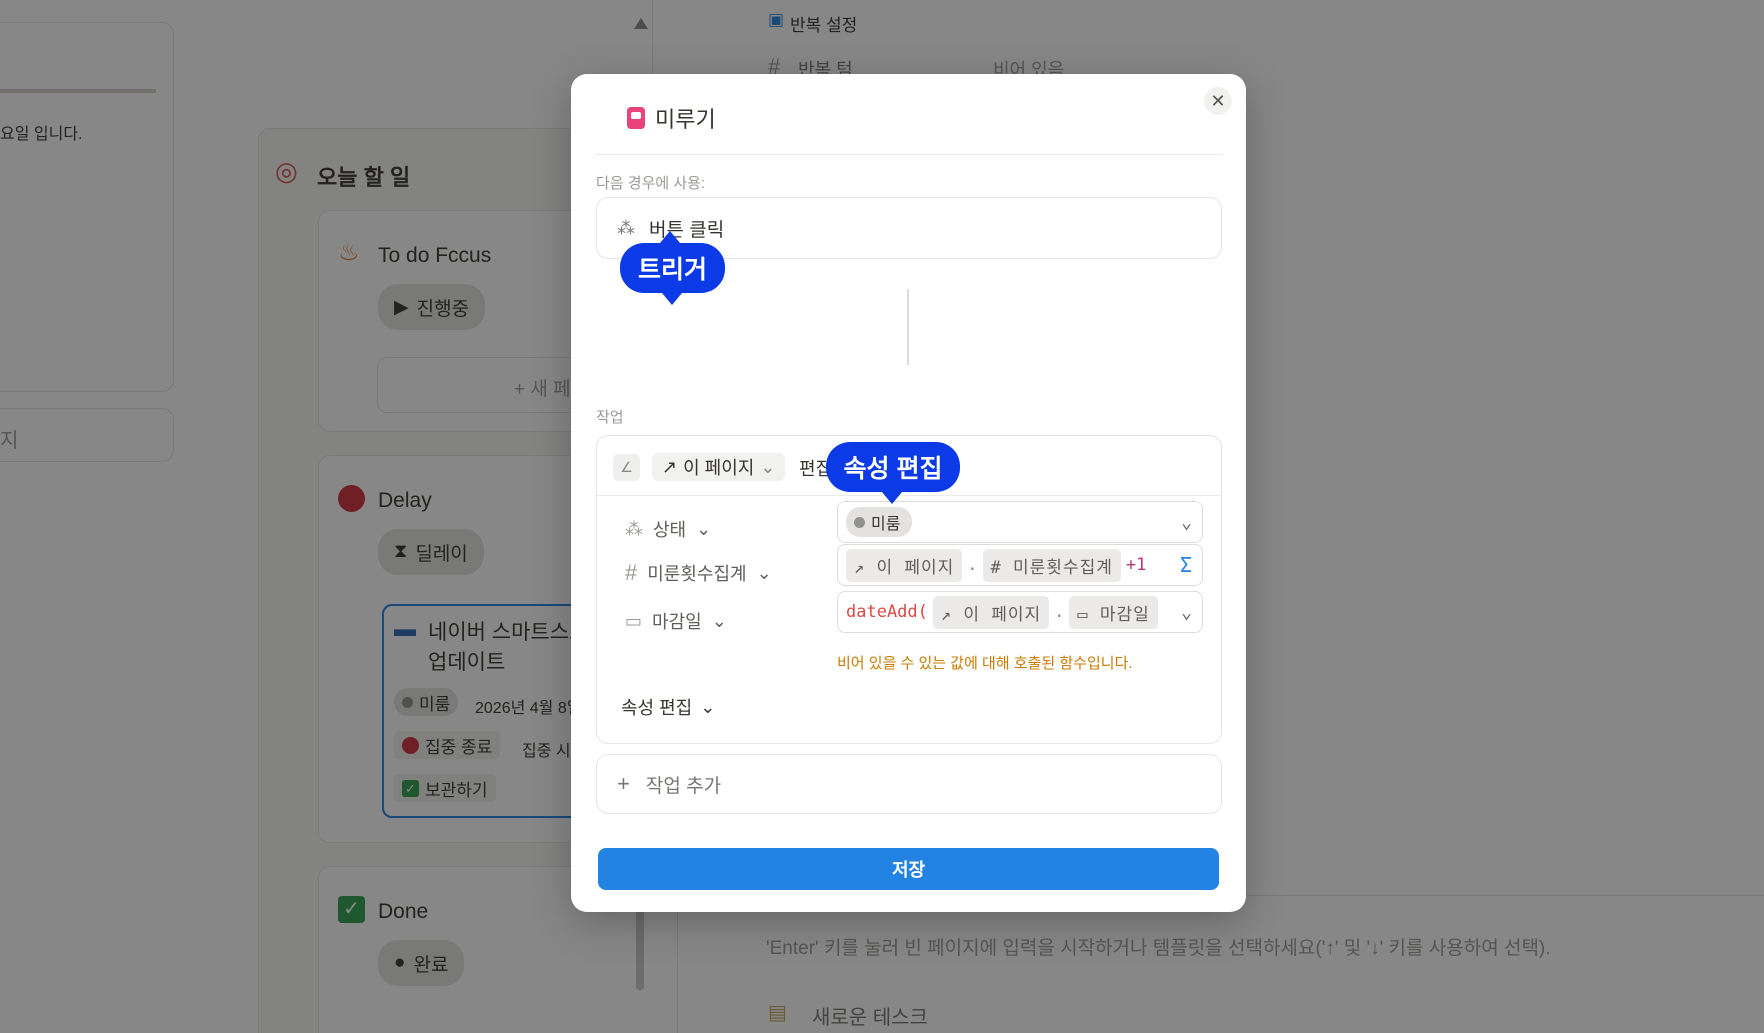  I want to click on modal-title: 미루기, so click(671, 118).